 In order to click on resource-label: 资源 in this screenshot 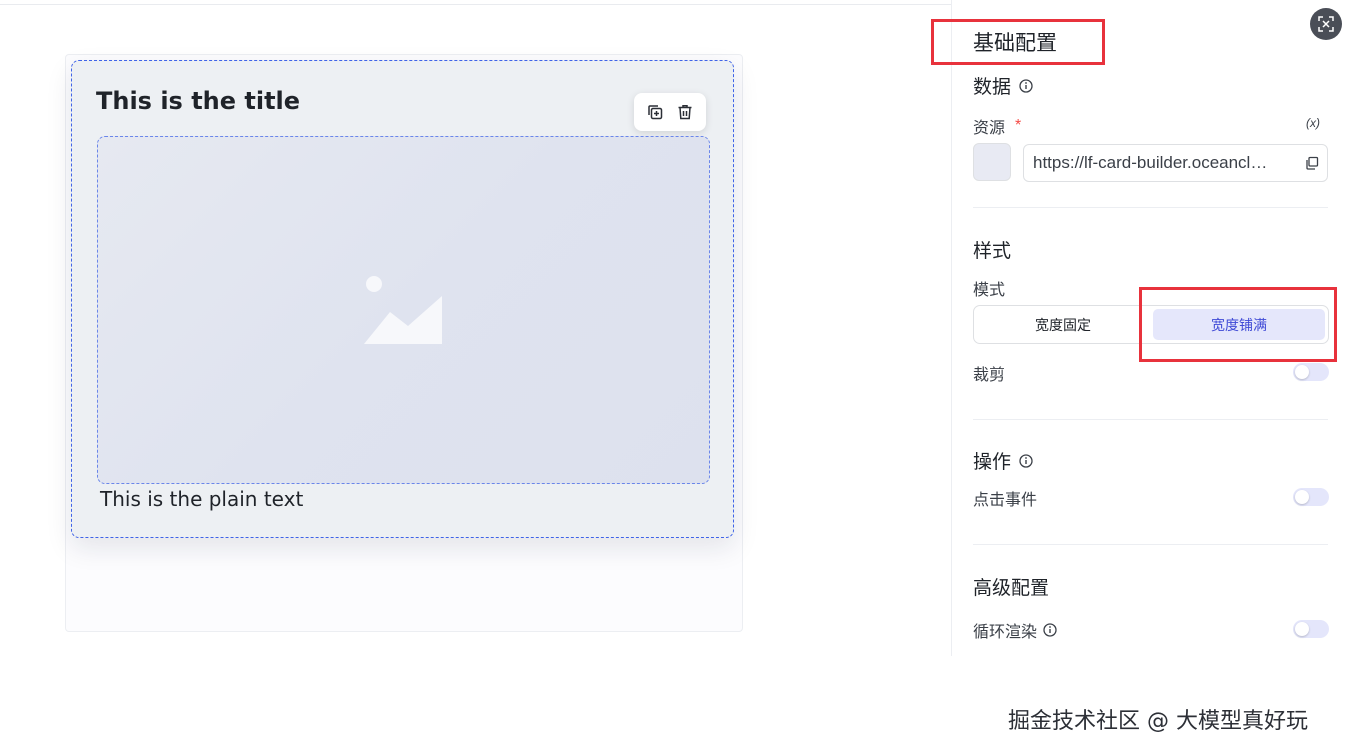, I will do `click(989, 128)`.